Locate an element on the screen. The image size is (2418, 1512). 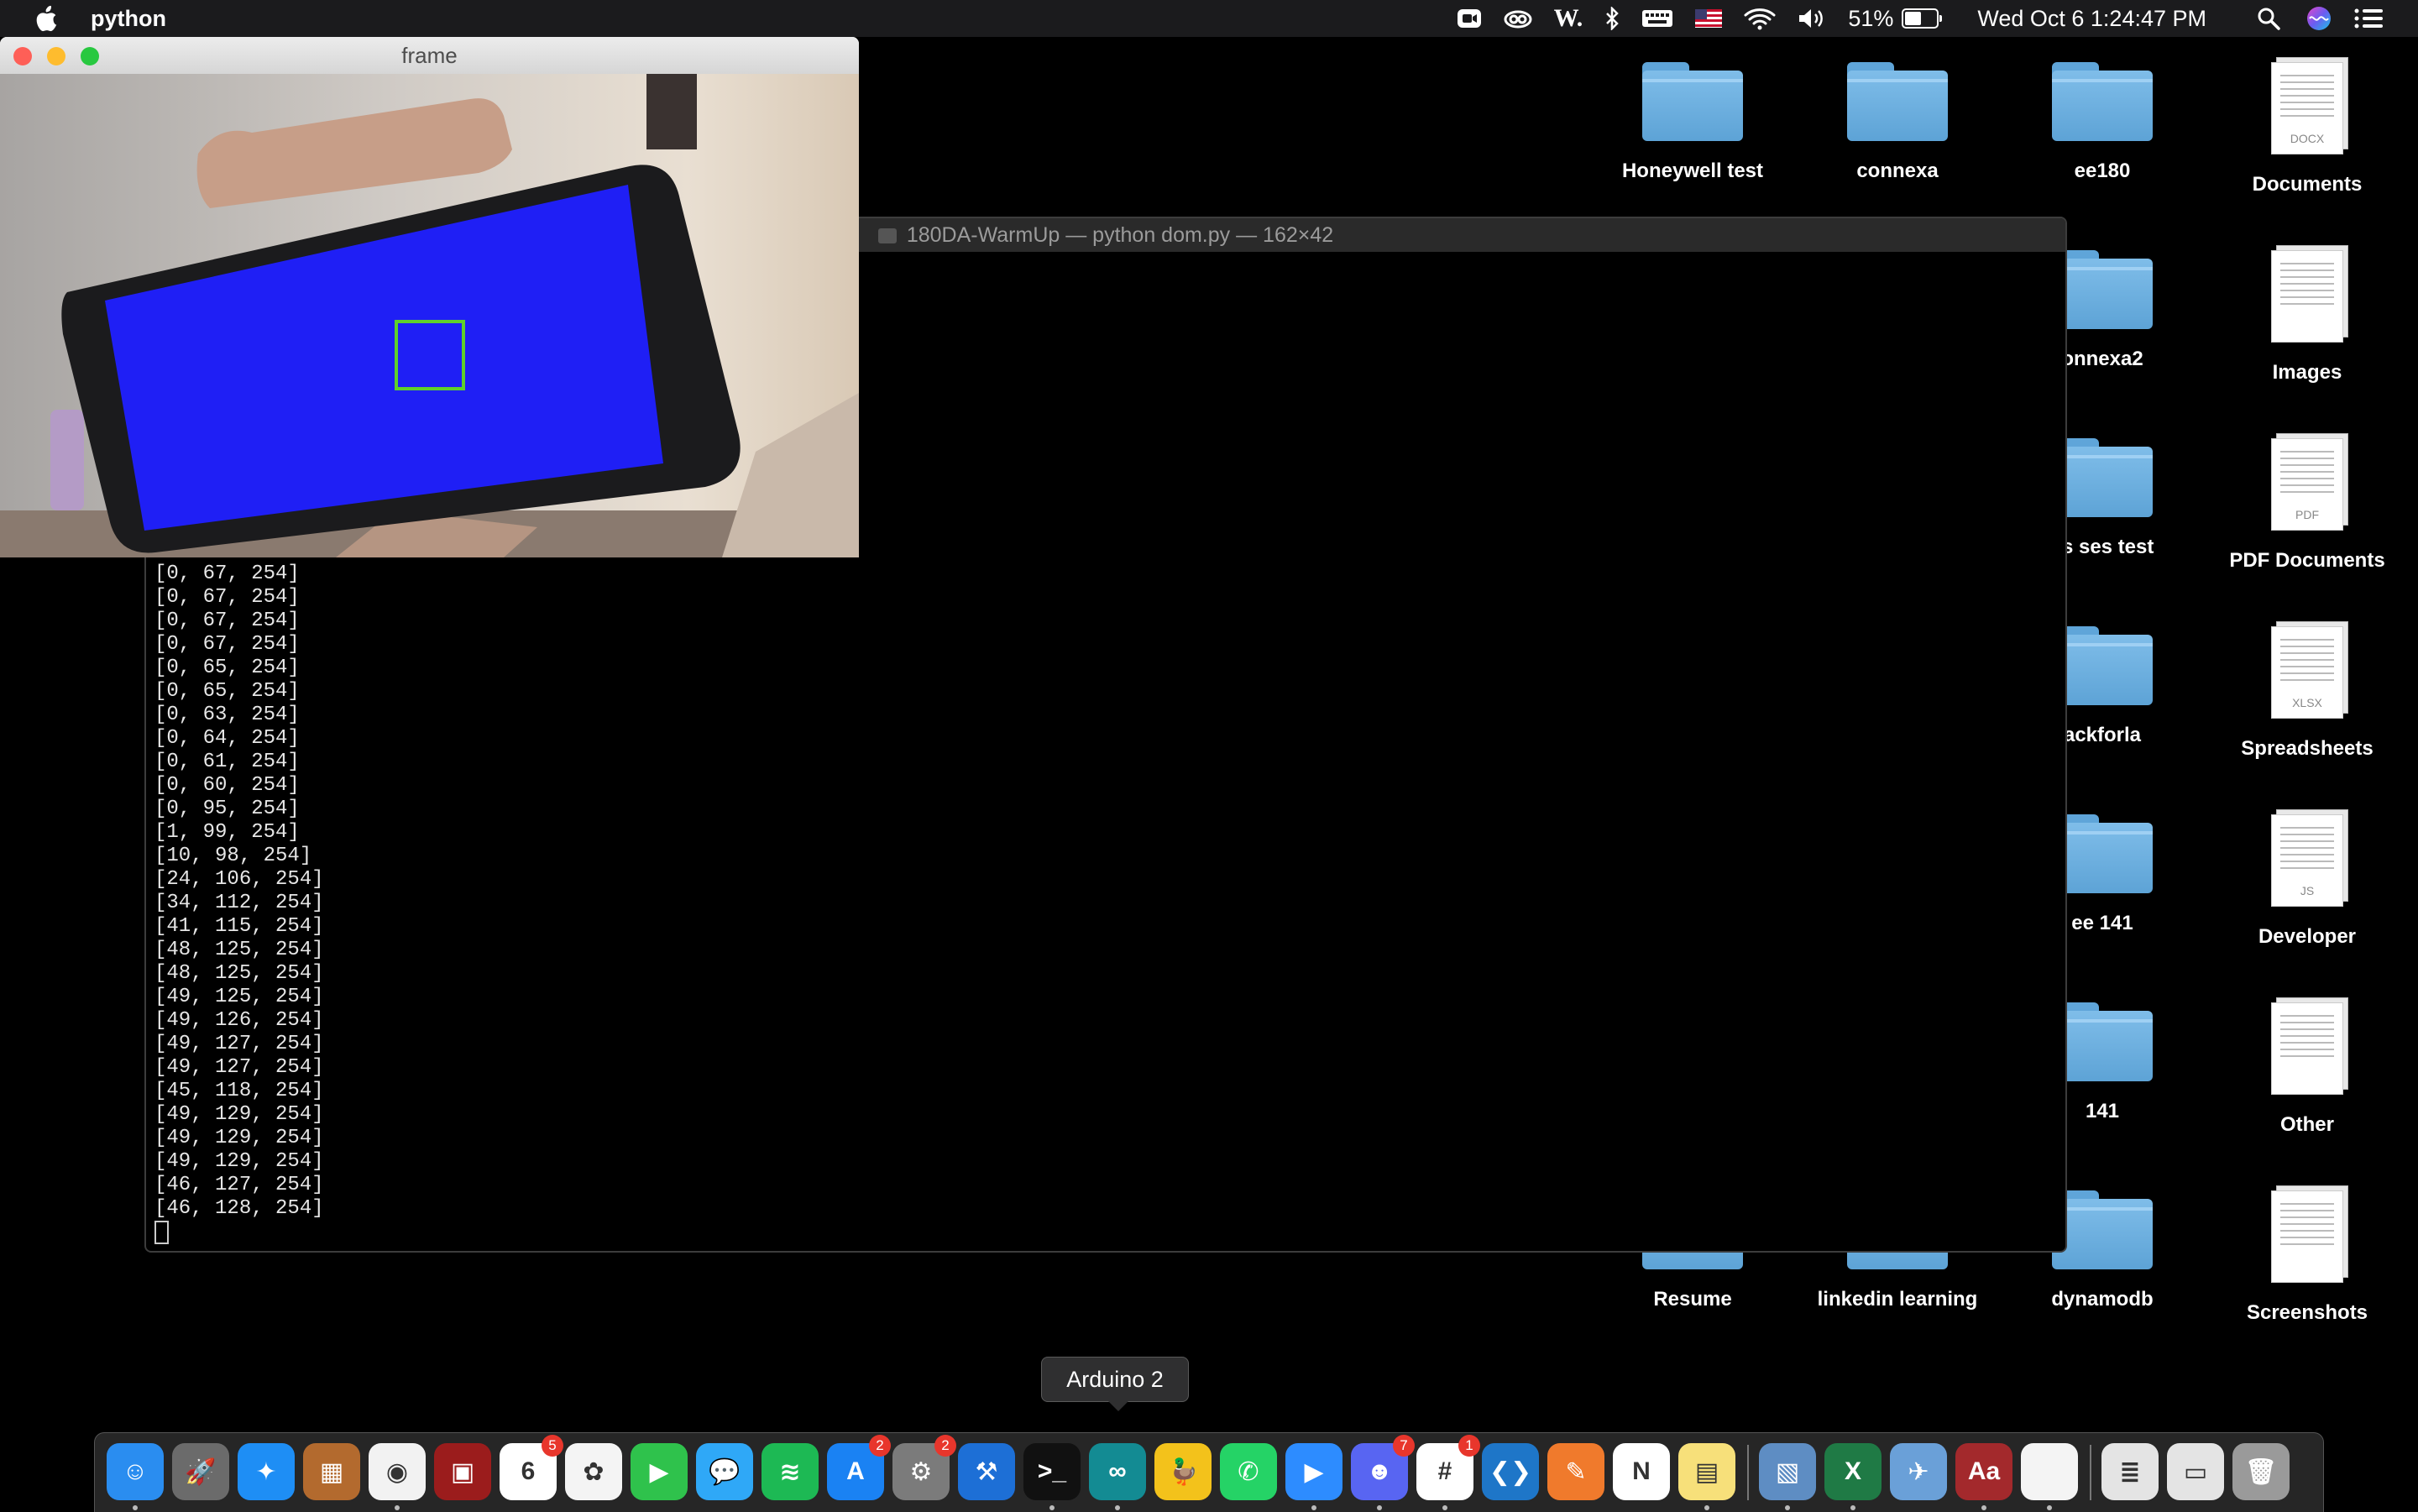
notification-badge: 1 is located at coordinates (1469, 1446).